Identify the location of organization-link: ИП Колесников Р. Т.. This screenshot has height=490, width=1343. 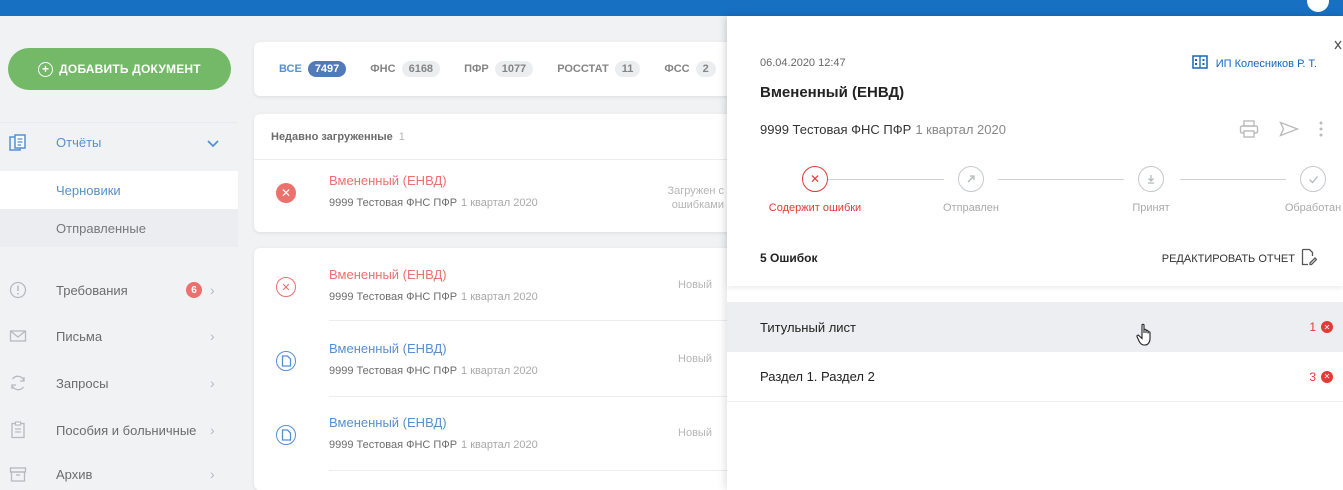
(1254, 63).